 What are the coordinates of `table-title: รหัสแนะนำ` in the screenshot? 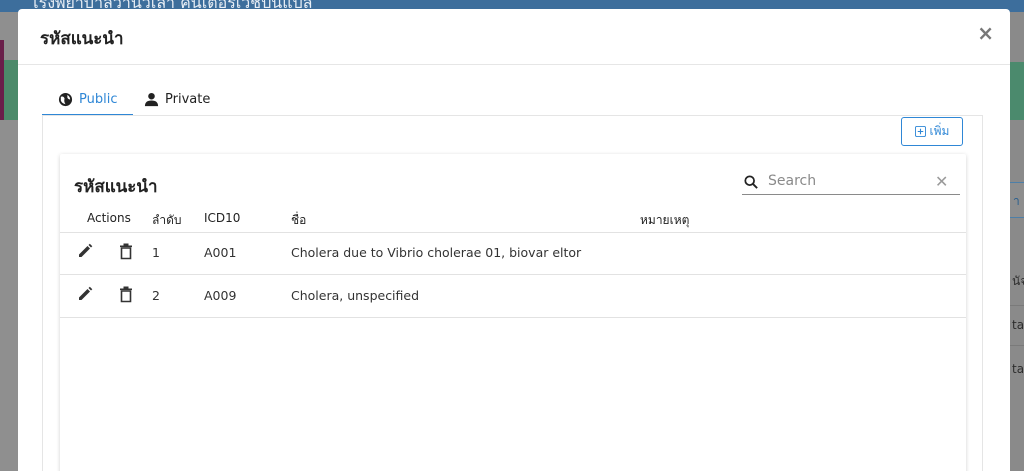 It's located at (116, 187).